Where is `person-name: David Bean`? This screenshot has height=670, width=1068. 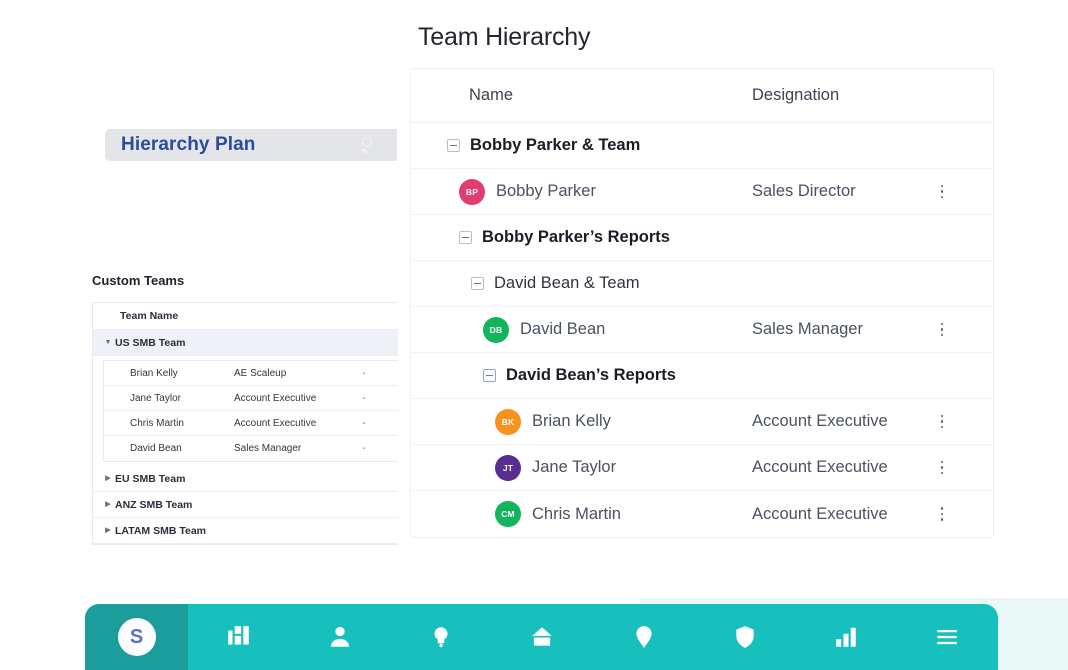 person-name: David Bean is located at coordinates (563, 329).